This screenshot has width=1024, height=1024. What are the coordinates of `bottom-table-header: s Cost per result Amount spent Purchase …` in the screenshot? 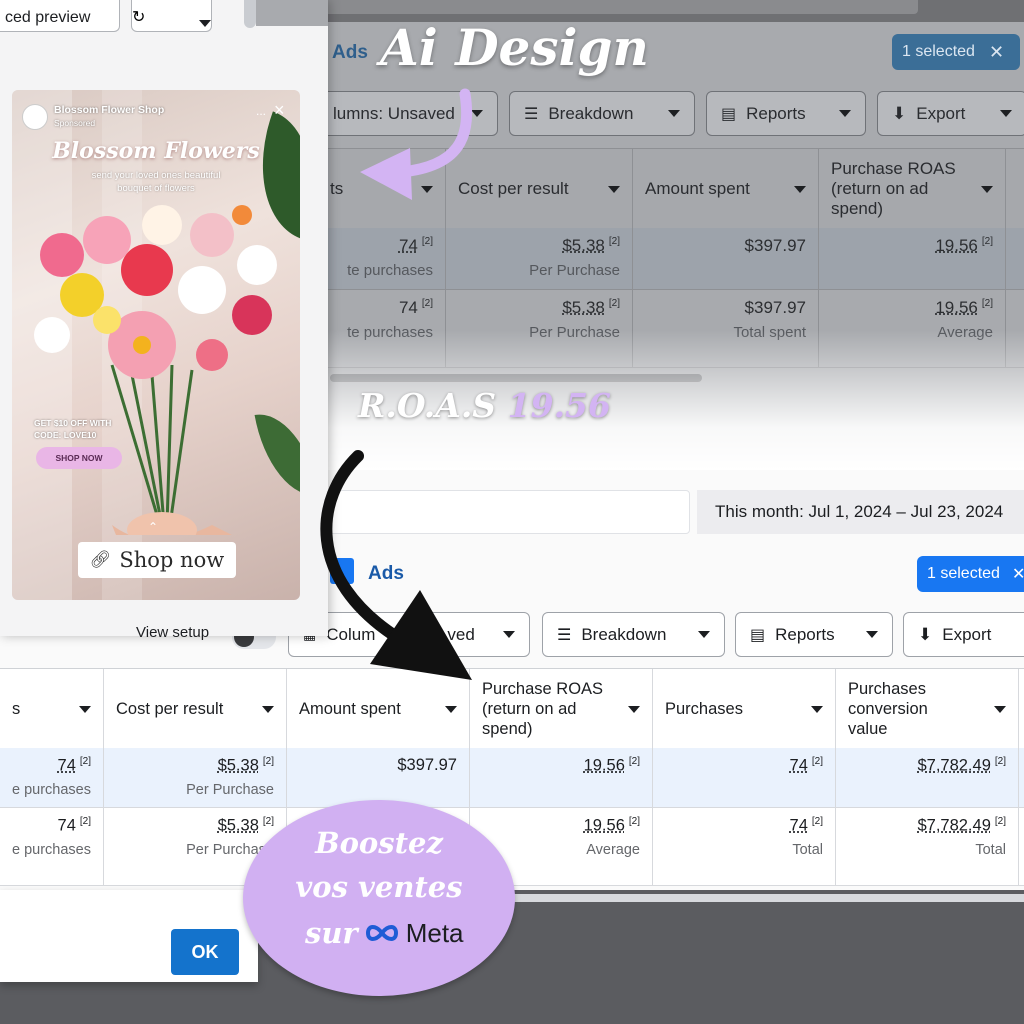 It's located at (512, 709).